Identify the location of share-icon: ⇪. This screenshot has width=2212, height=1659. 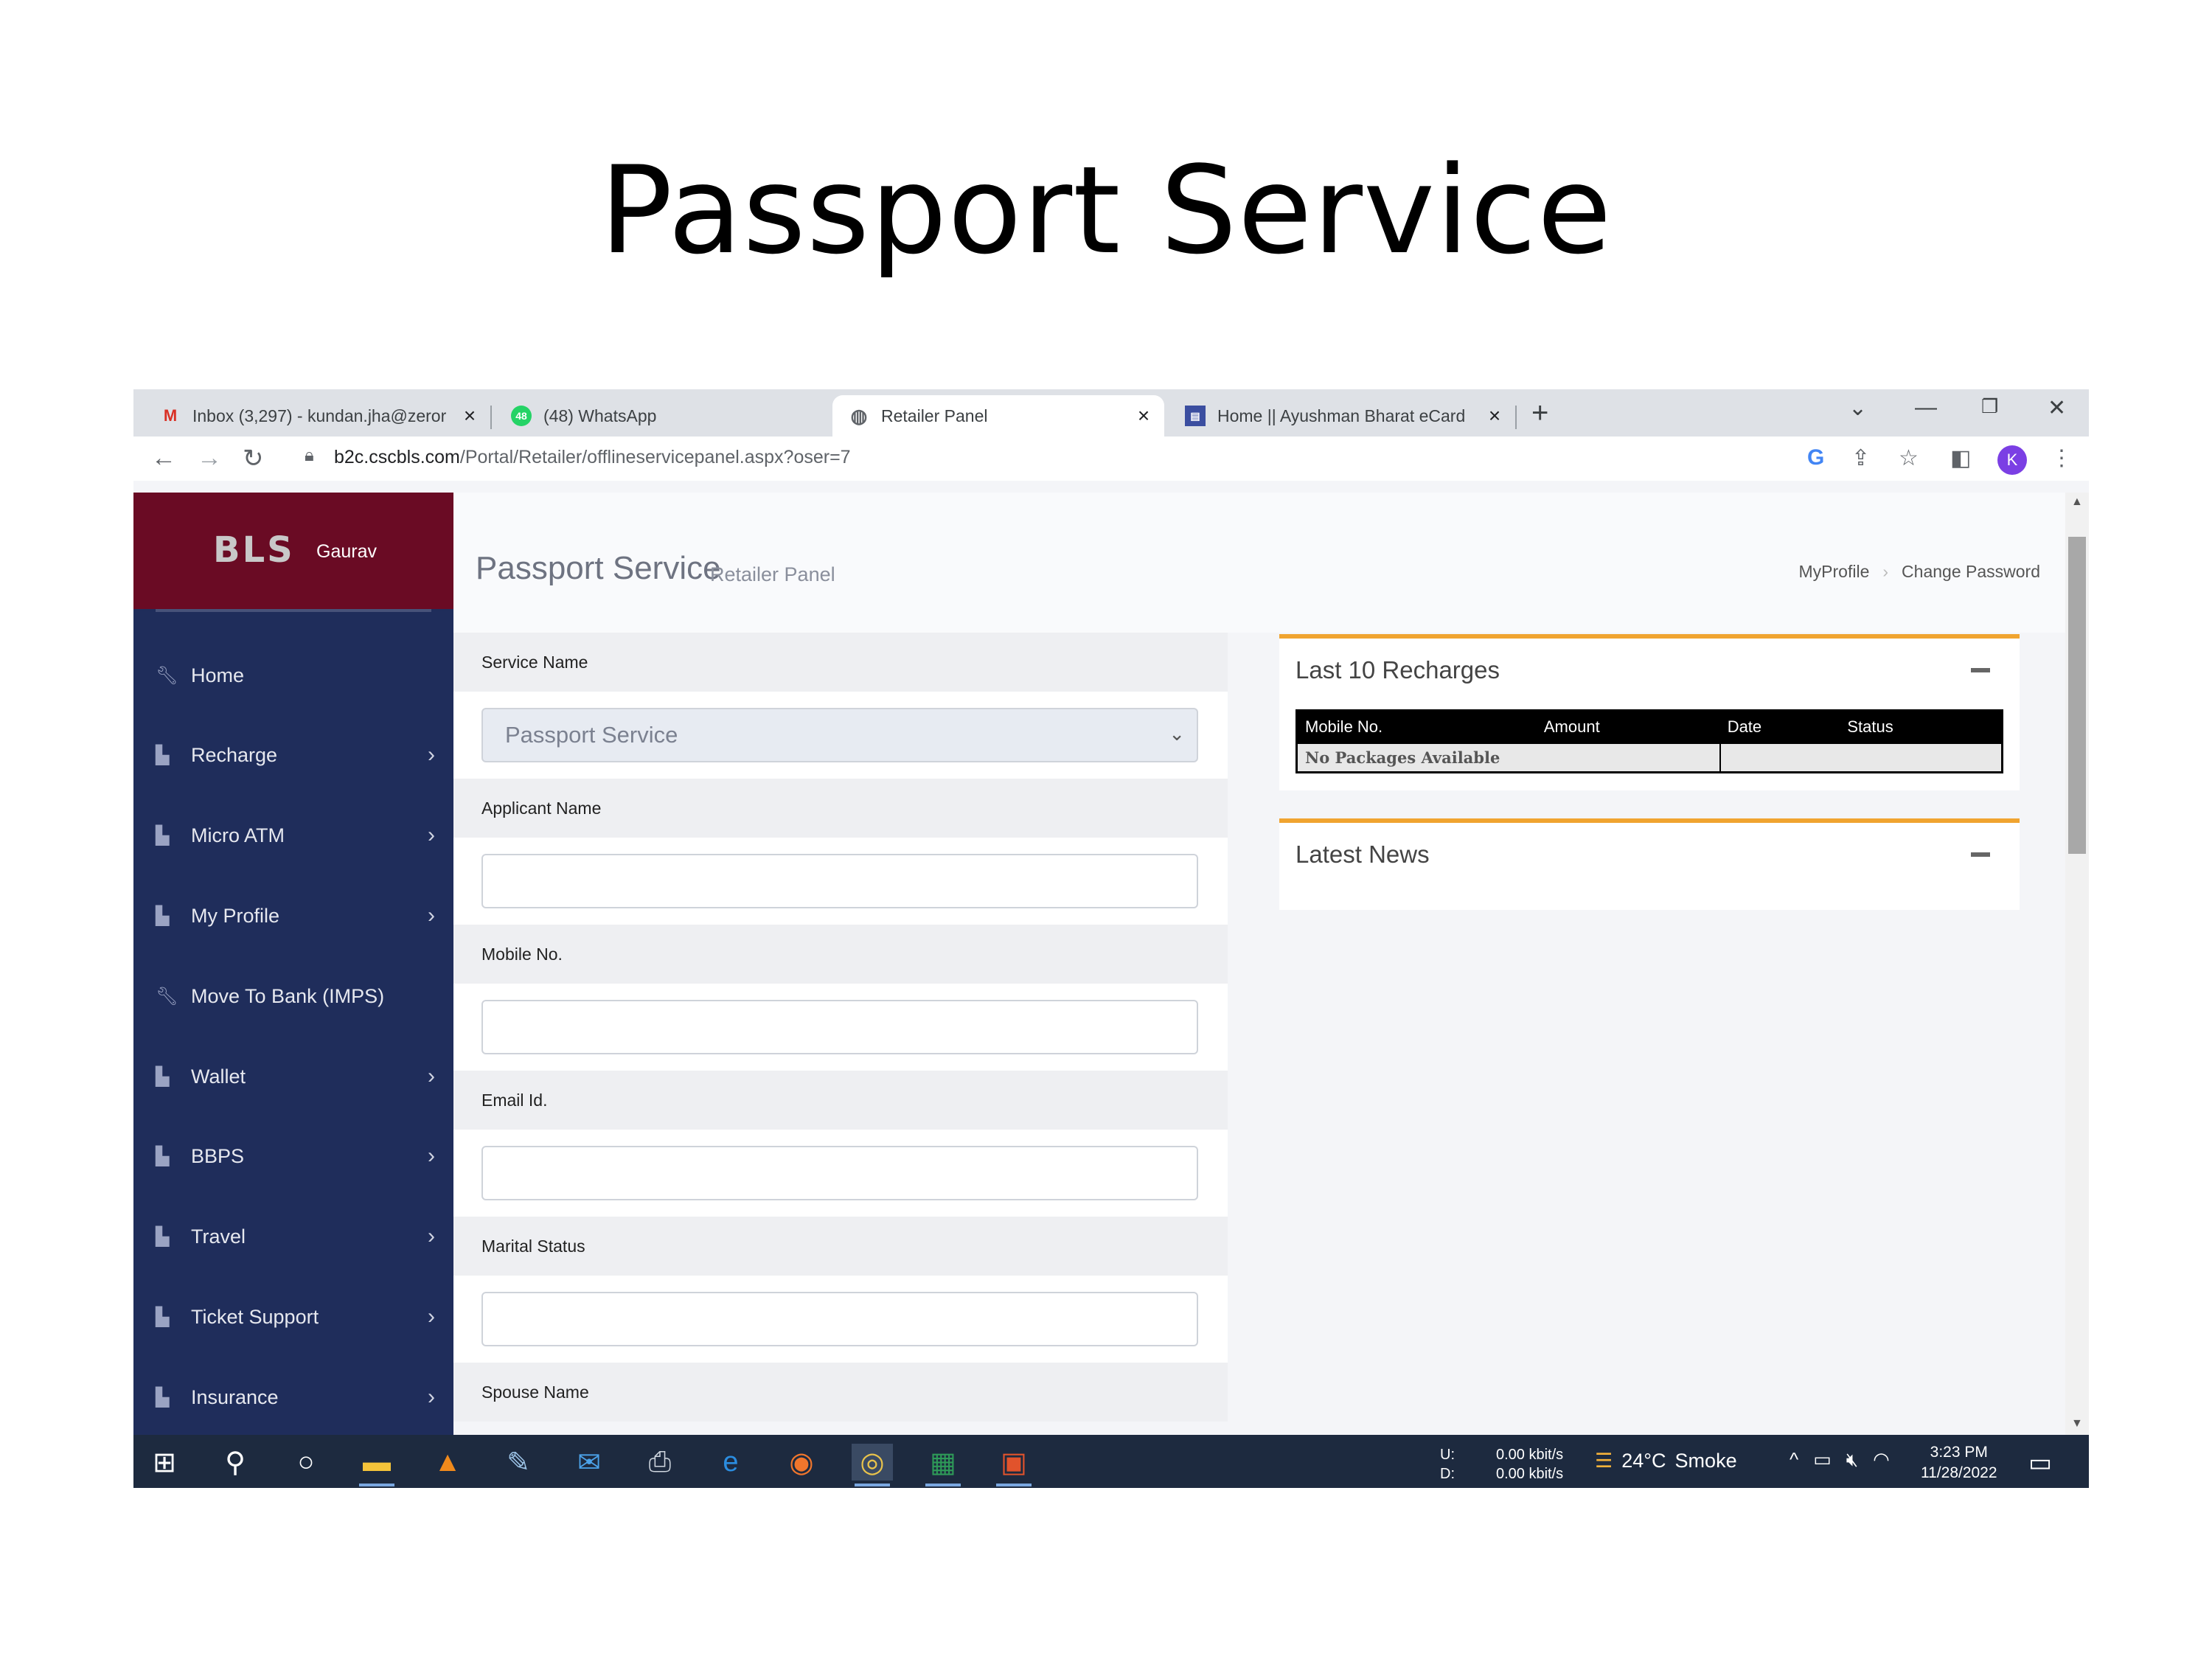
(1860, 458).